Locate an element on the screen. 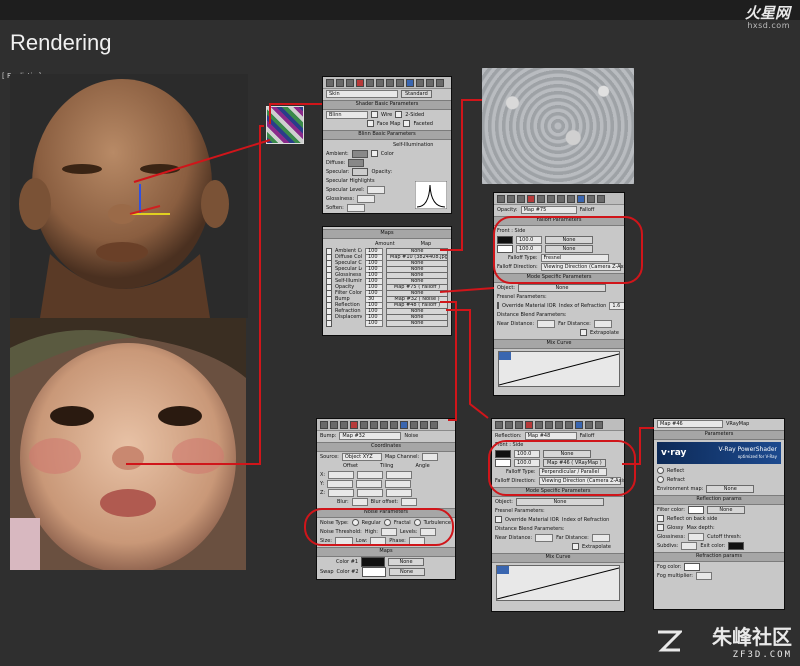 The height and width of the screenshot is (666, 800). zf3d-logo-icon is located at coordinates (670, 641).